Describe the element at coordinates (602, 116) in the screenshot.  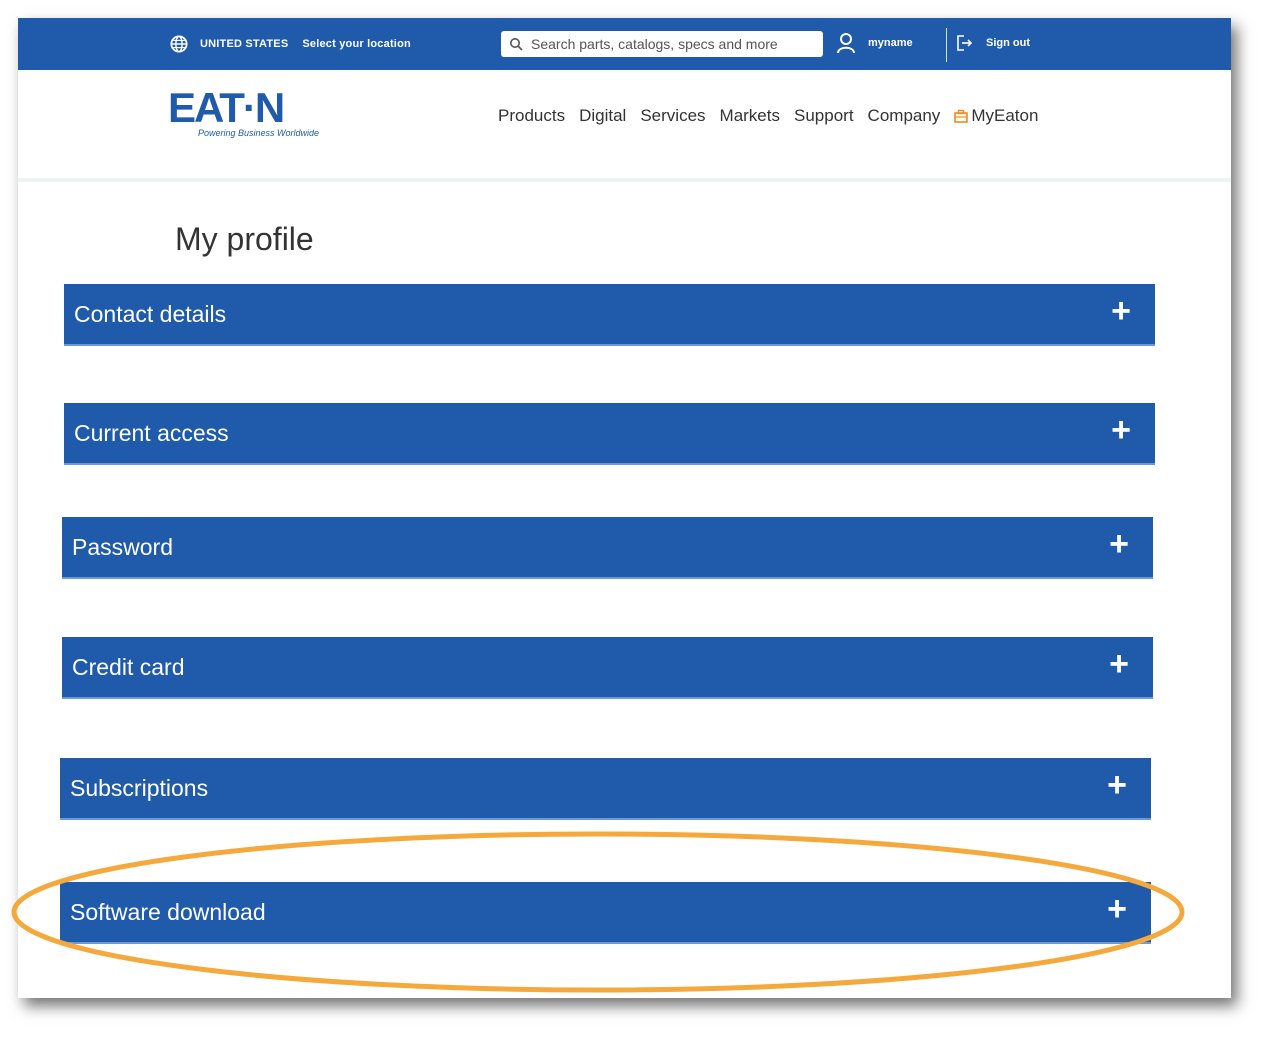
I see `nav-digital: Digital` at that location.